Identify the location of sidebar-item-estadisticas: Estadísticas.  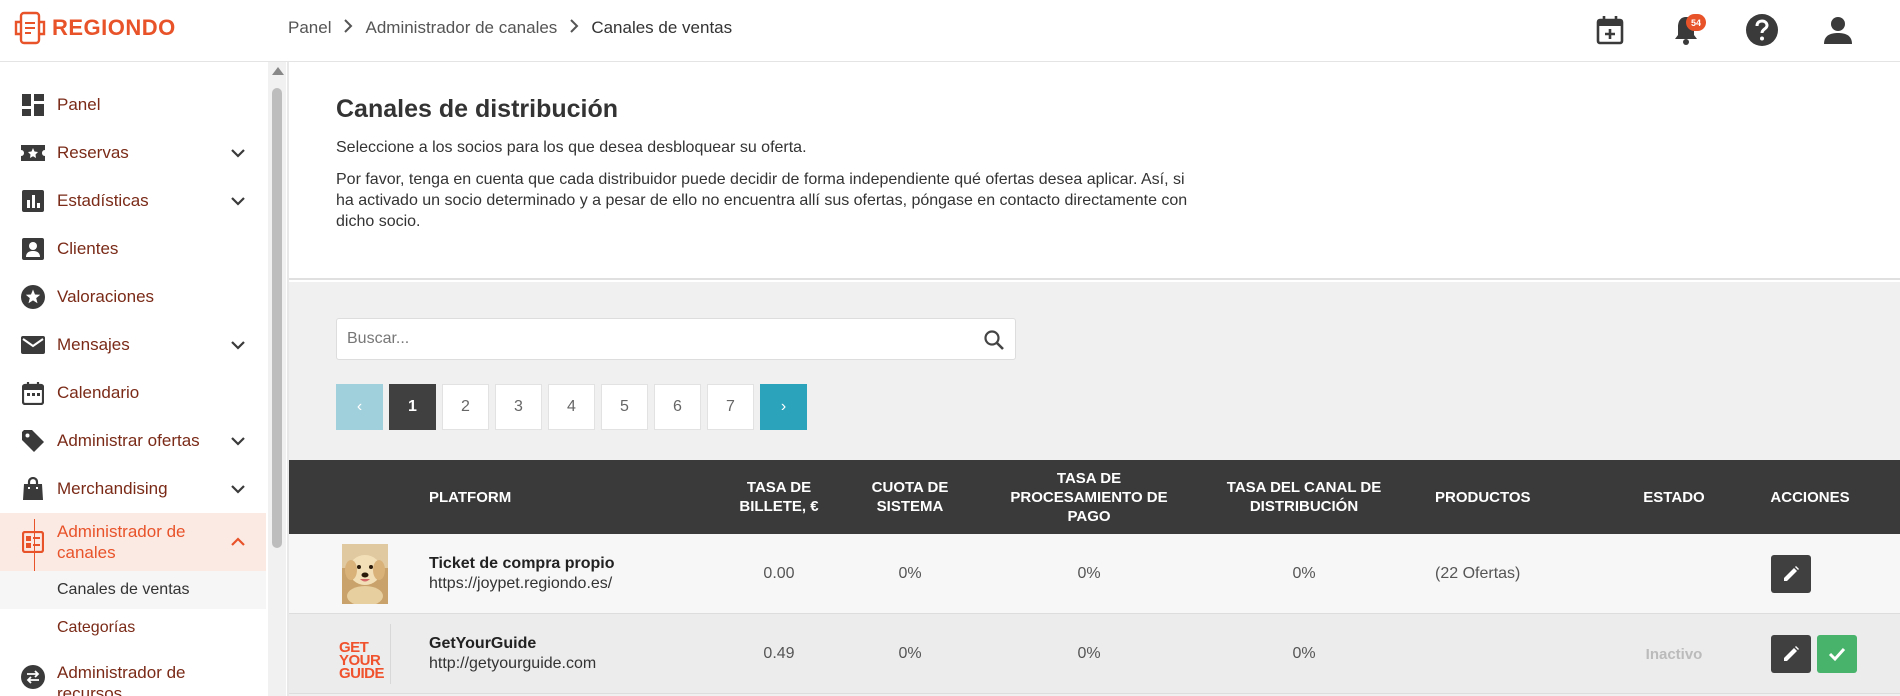
(133, 201).